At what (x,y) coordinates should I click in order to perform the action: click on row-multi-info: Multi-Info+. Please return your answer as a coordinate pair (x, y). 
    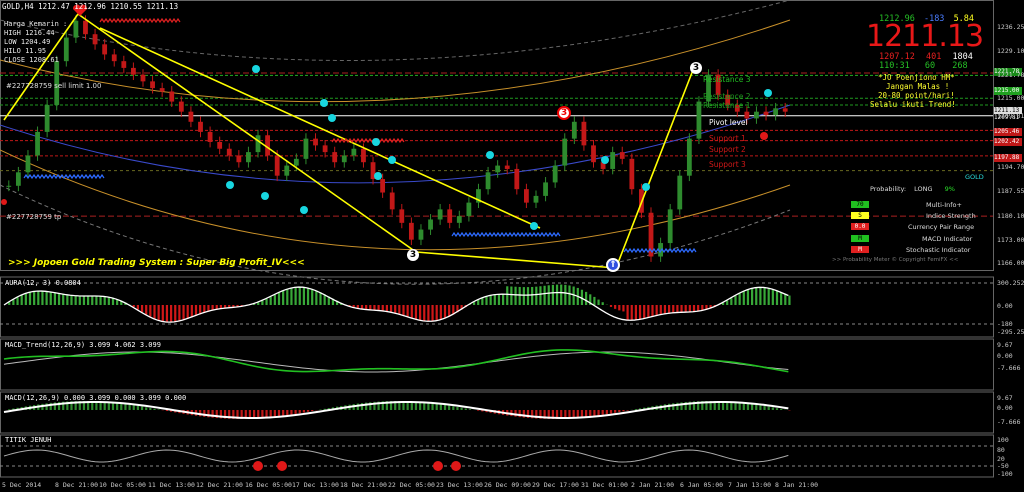
    Looking at the image, I should click on (944, 205).